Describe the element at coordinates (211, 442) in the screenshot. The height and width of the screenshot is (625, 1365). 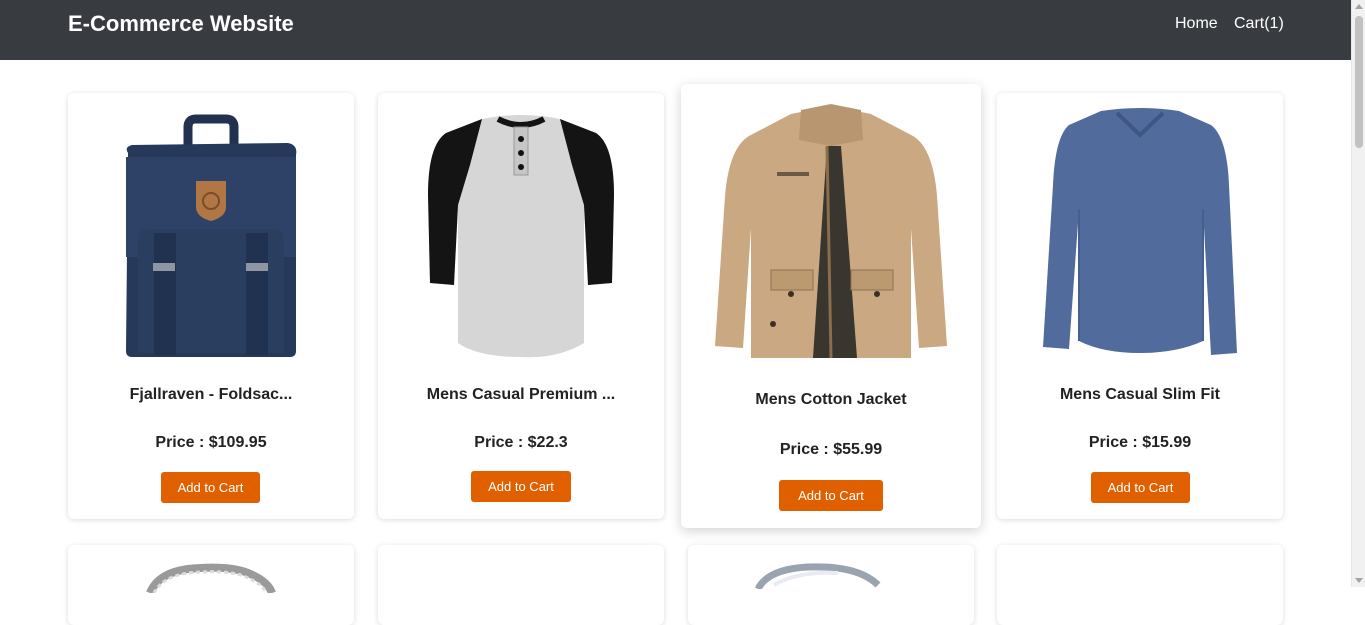
I see `product-price: Price : $109.95` at that location.